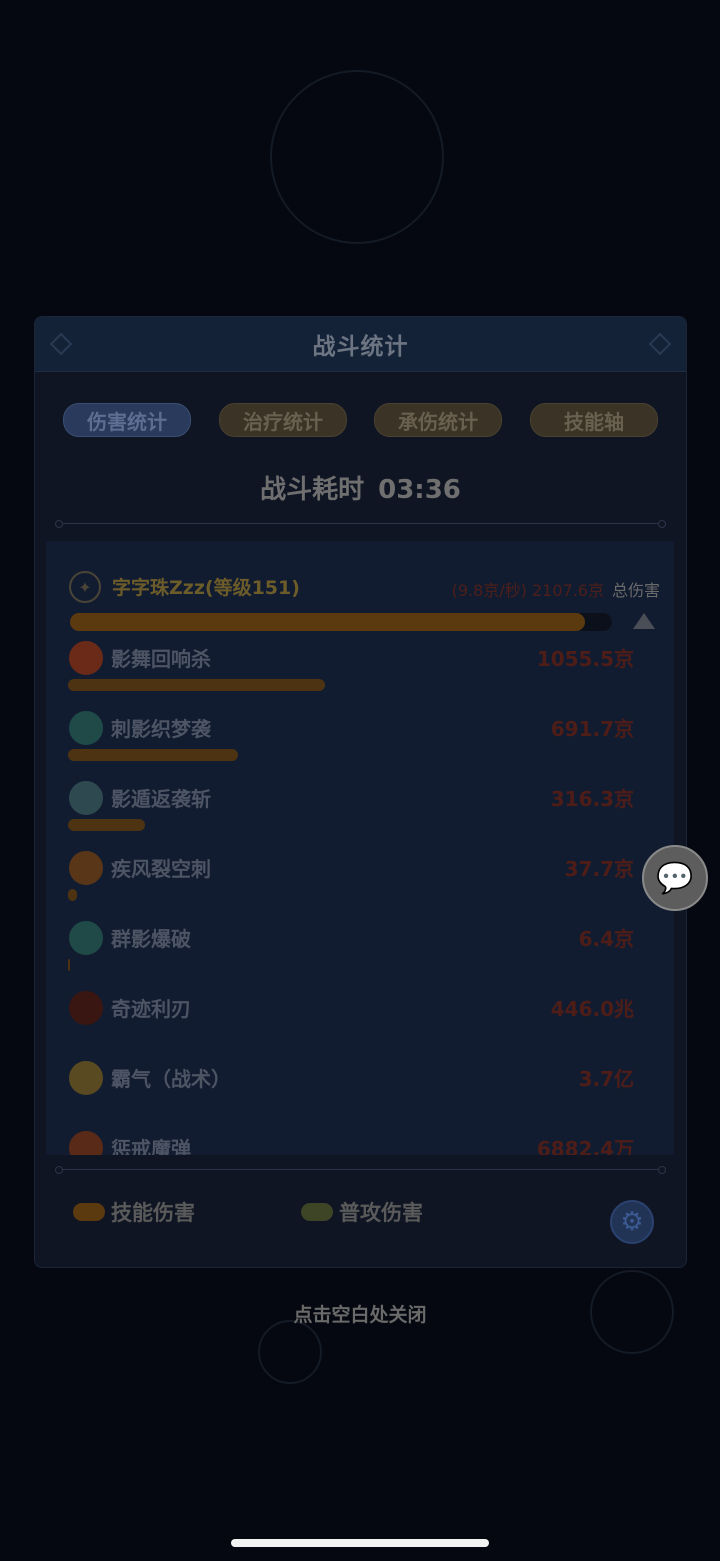 The width and height of the screenshot is (720, 1561). Describe the element at coordinates (86, 728) in the screenshot. I see `spiral-teal-icon` at that location.